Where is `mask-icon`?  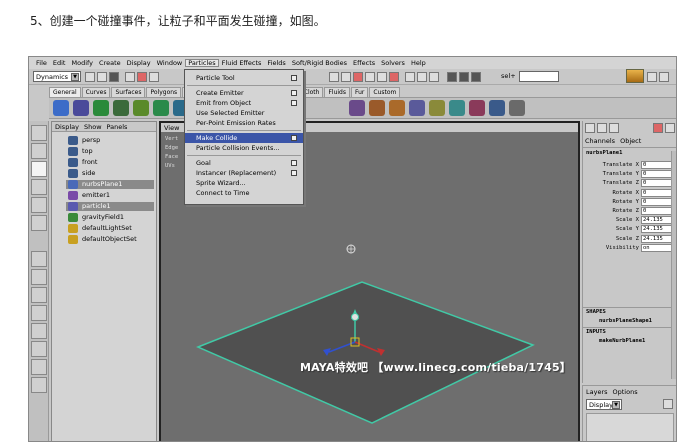
mask-icon is located at coordinates (334, 77).